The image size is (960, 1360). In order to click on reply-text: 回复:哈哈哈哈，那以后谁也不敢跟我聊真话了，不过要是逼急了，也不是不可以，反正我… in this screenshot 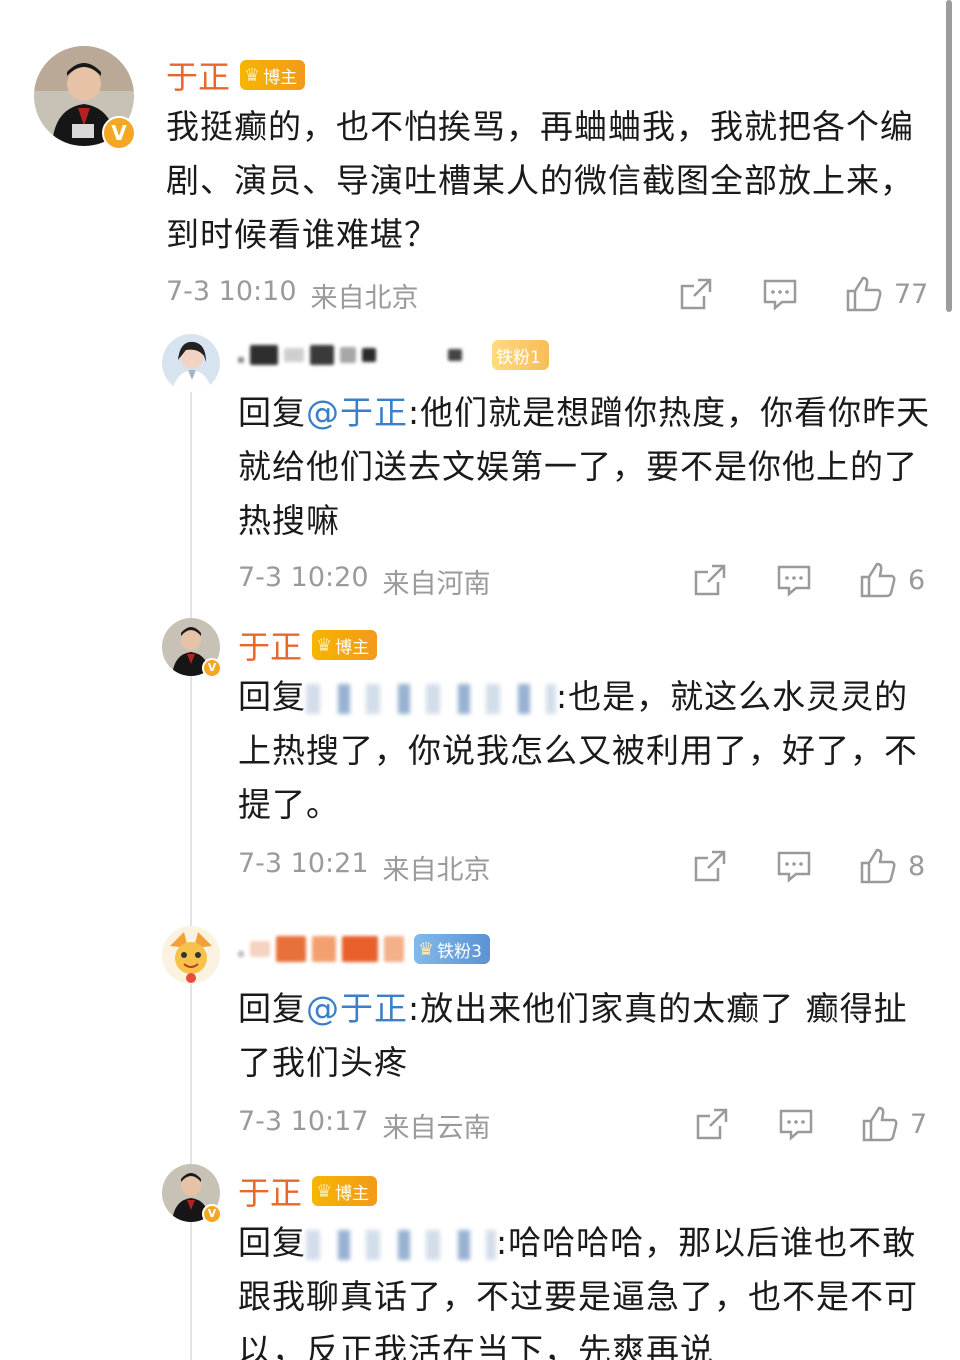, I will do `click(578, 1291)`.